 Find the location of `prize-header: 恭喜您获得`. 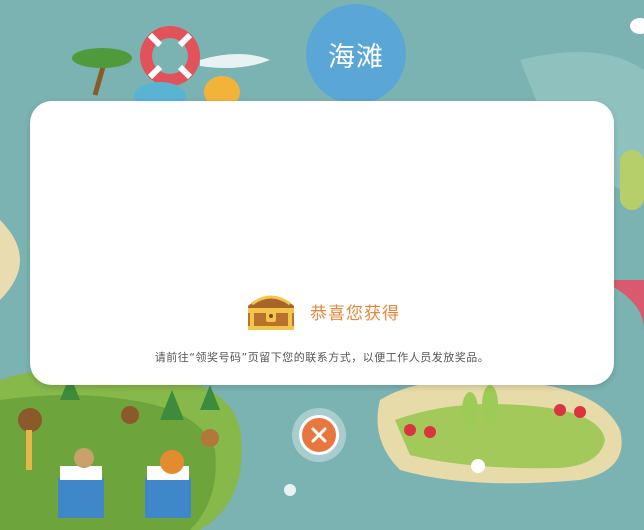

prize-header: 恭喜您获得 is located at coordinates (322, 311).